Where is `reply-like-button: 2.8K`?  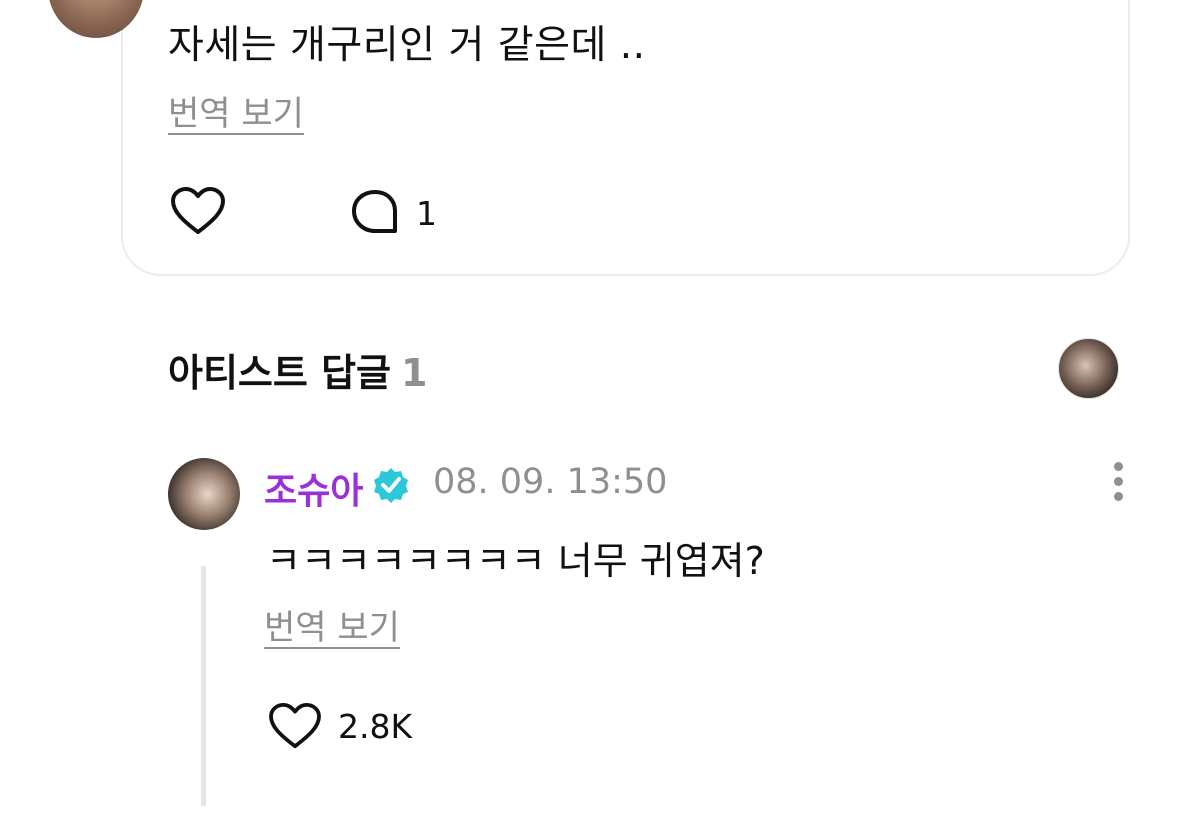
reply-like-button: 2.8K is located at coordinates (340, 726).